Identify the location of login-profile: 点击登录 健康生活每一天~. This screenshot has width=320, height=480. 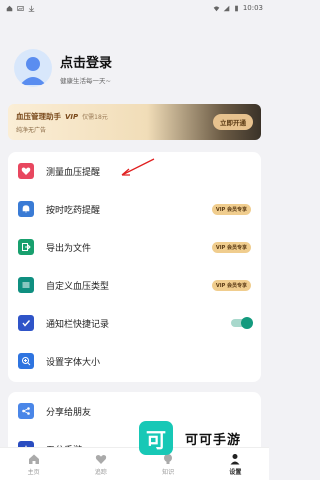
(134, 68).